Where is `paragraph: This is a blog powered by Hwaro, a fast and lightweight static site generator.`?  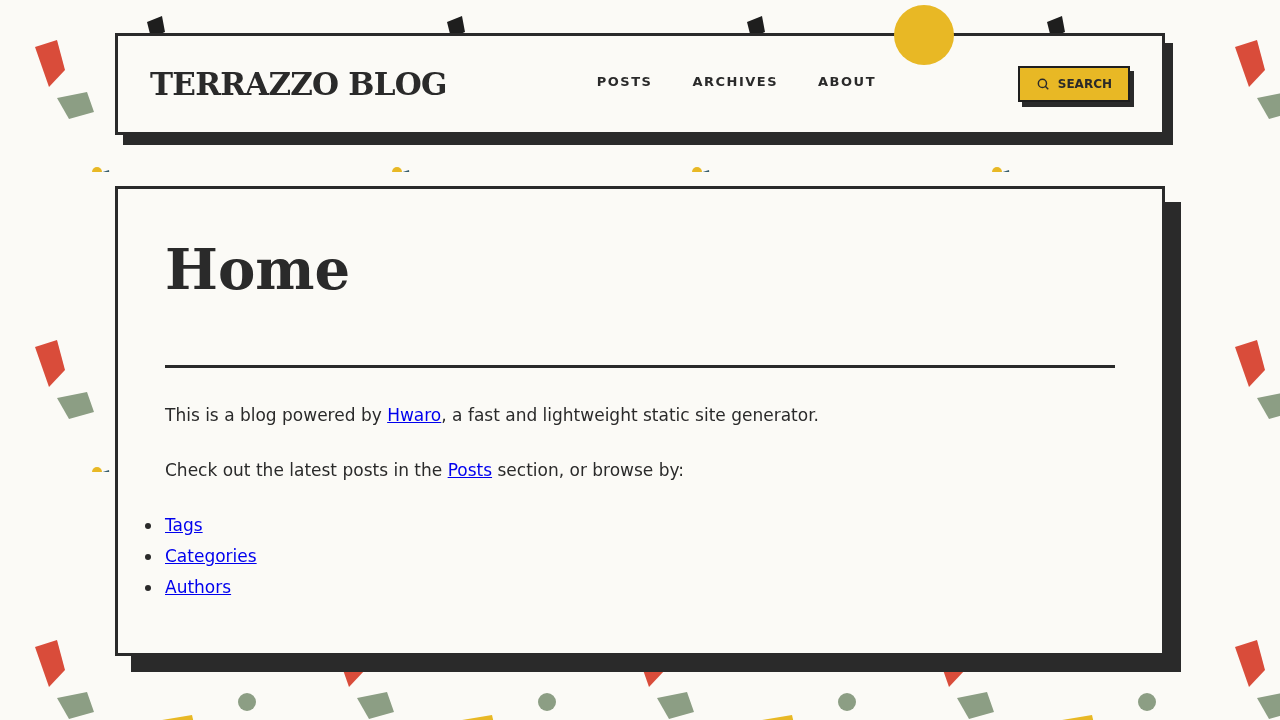 paragraph: This is a blog powered by Hwaro, a fast and lightweight static site generator. is located at coordinates (492, 415).